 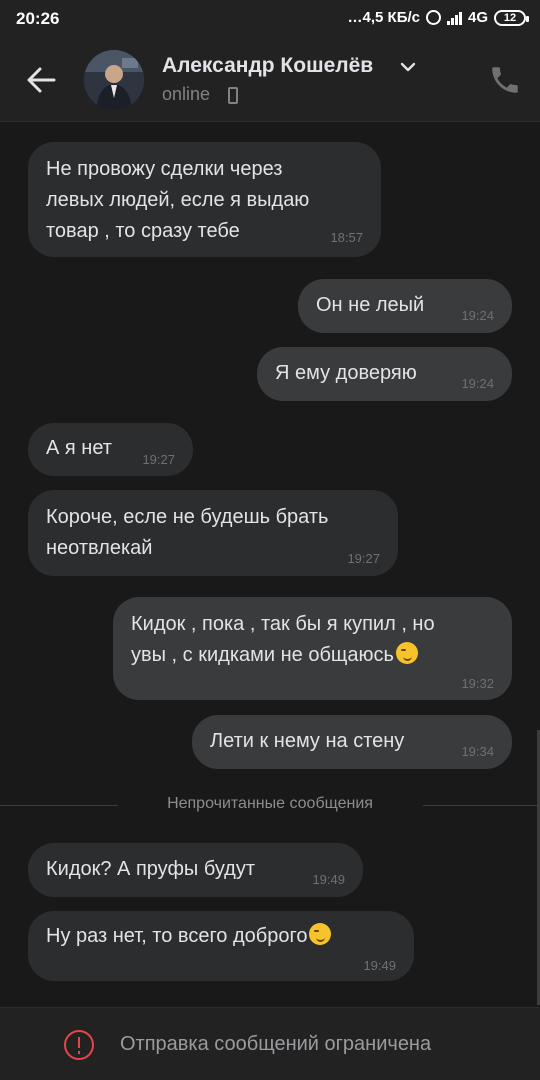 I want to click on chat-header: Александр Кошелёв online, so click(x=270, y=80).